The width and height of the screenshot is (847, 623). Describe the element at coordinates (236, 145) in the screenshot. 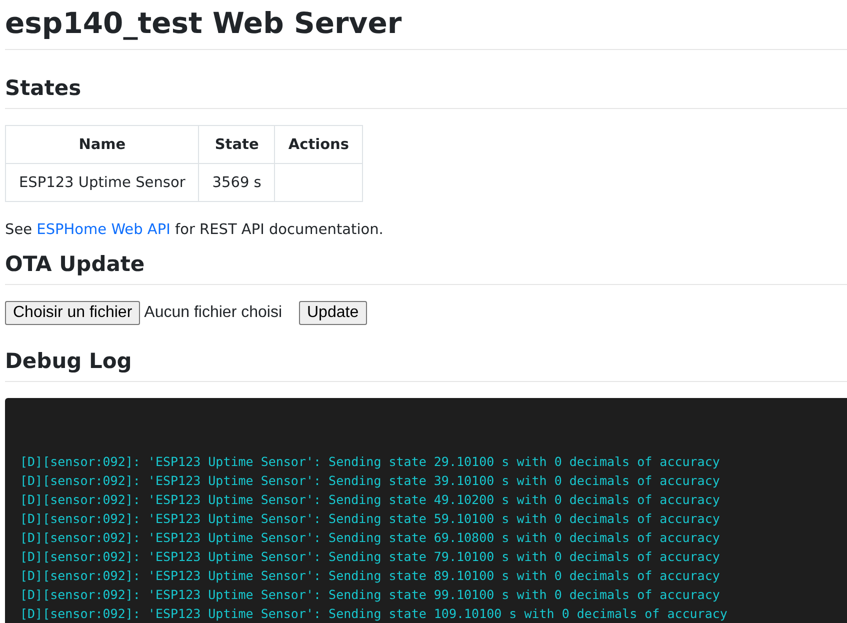

I see `column-header: State` at that location.